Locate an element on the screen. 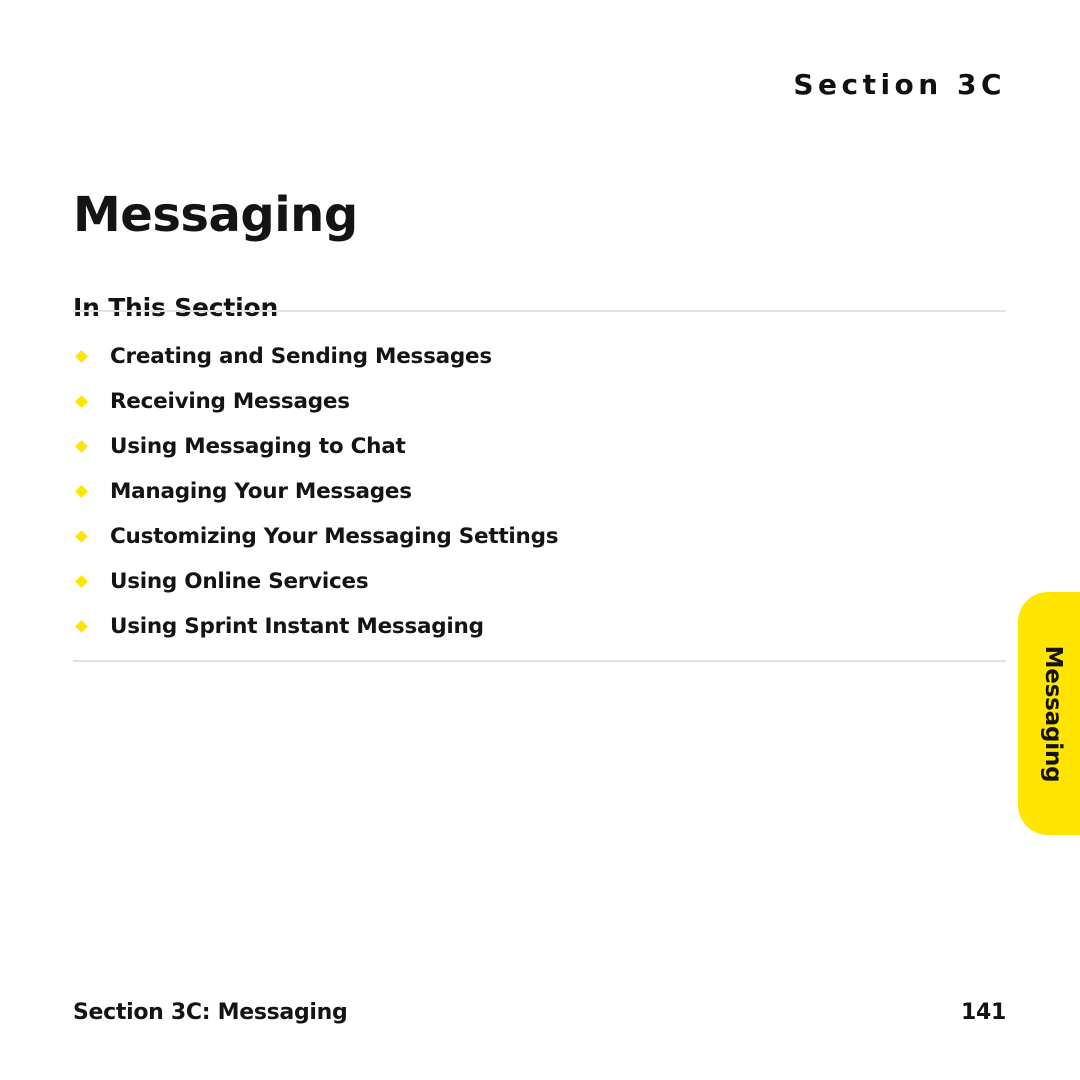 The image size is (1080, 1080). footer-section-label: Section 3C: Messaging is located at coordinates (210, 1012).